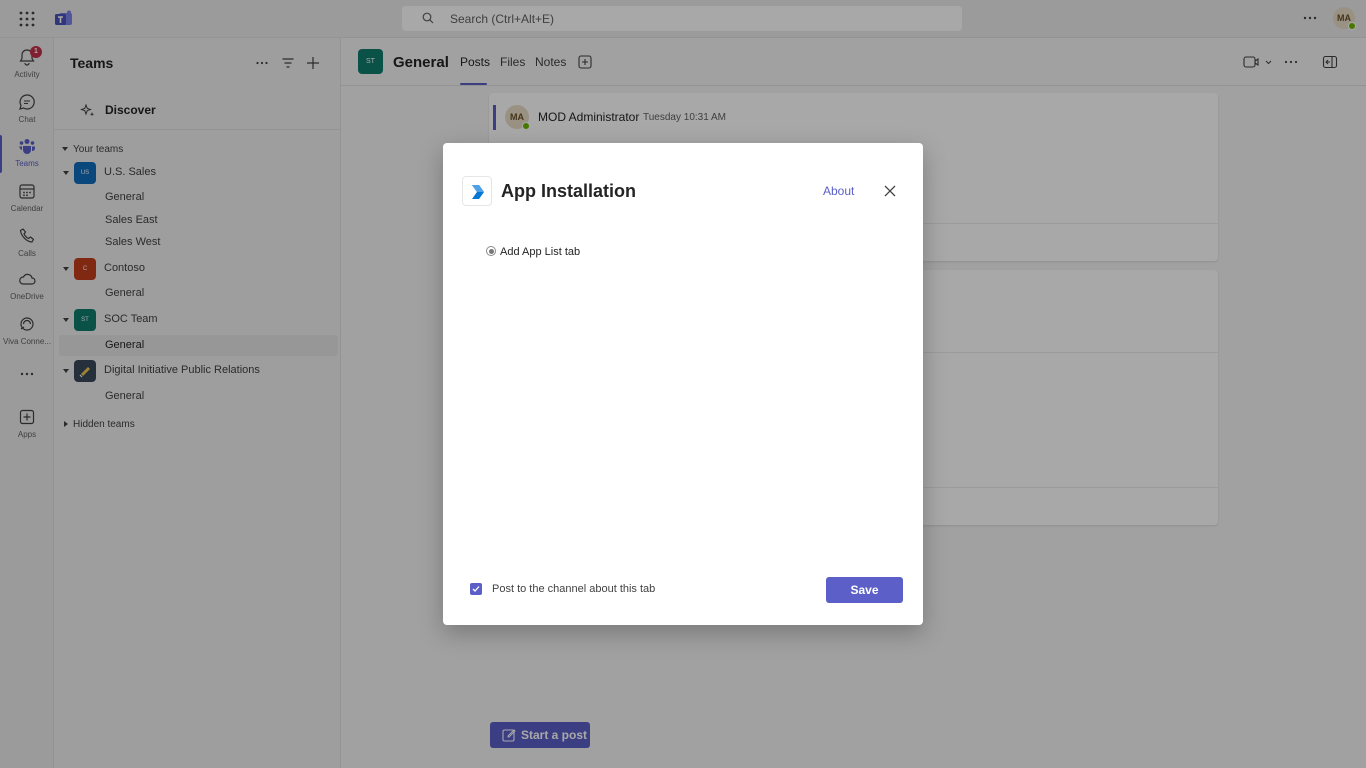 Image resolution: width=1366 pixels, height=768 pixels. What do you see at coordinates (568, 191) in the screenshot?
I see `dialog-title: App Installation` at bounding box center [568, 191].